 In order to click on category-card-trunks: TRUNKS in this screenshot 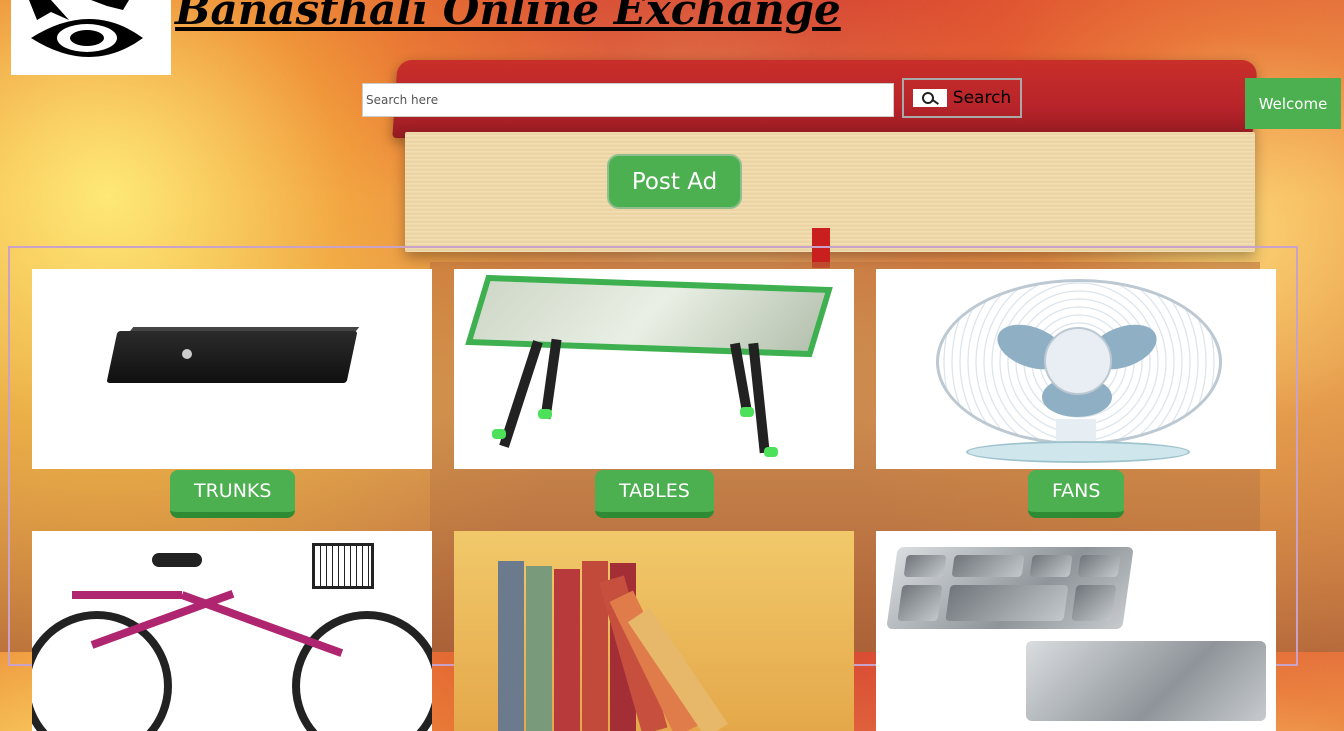, I will do `click(232, 393)`.